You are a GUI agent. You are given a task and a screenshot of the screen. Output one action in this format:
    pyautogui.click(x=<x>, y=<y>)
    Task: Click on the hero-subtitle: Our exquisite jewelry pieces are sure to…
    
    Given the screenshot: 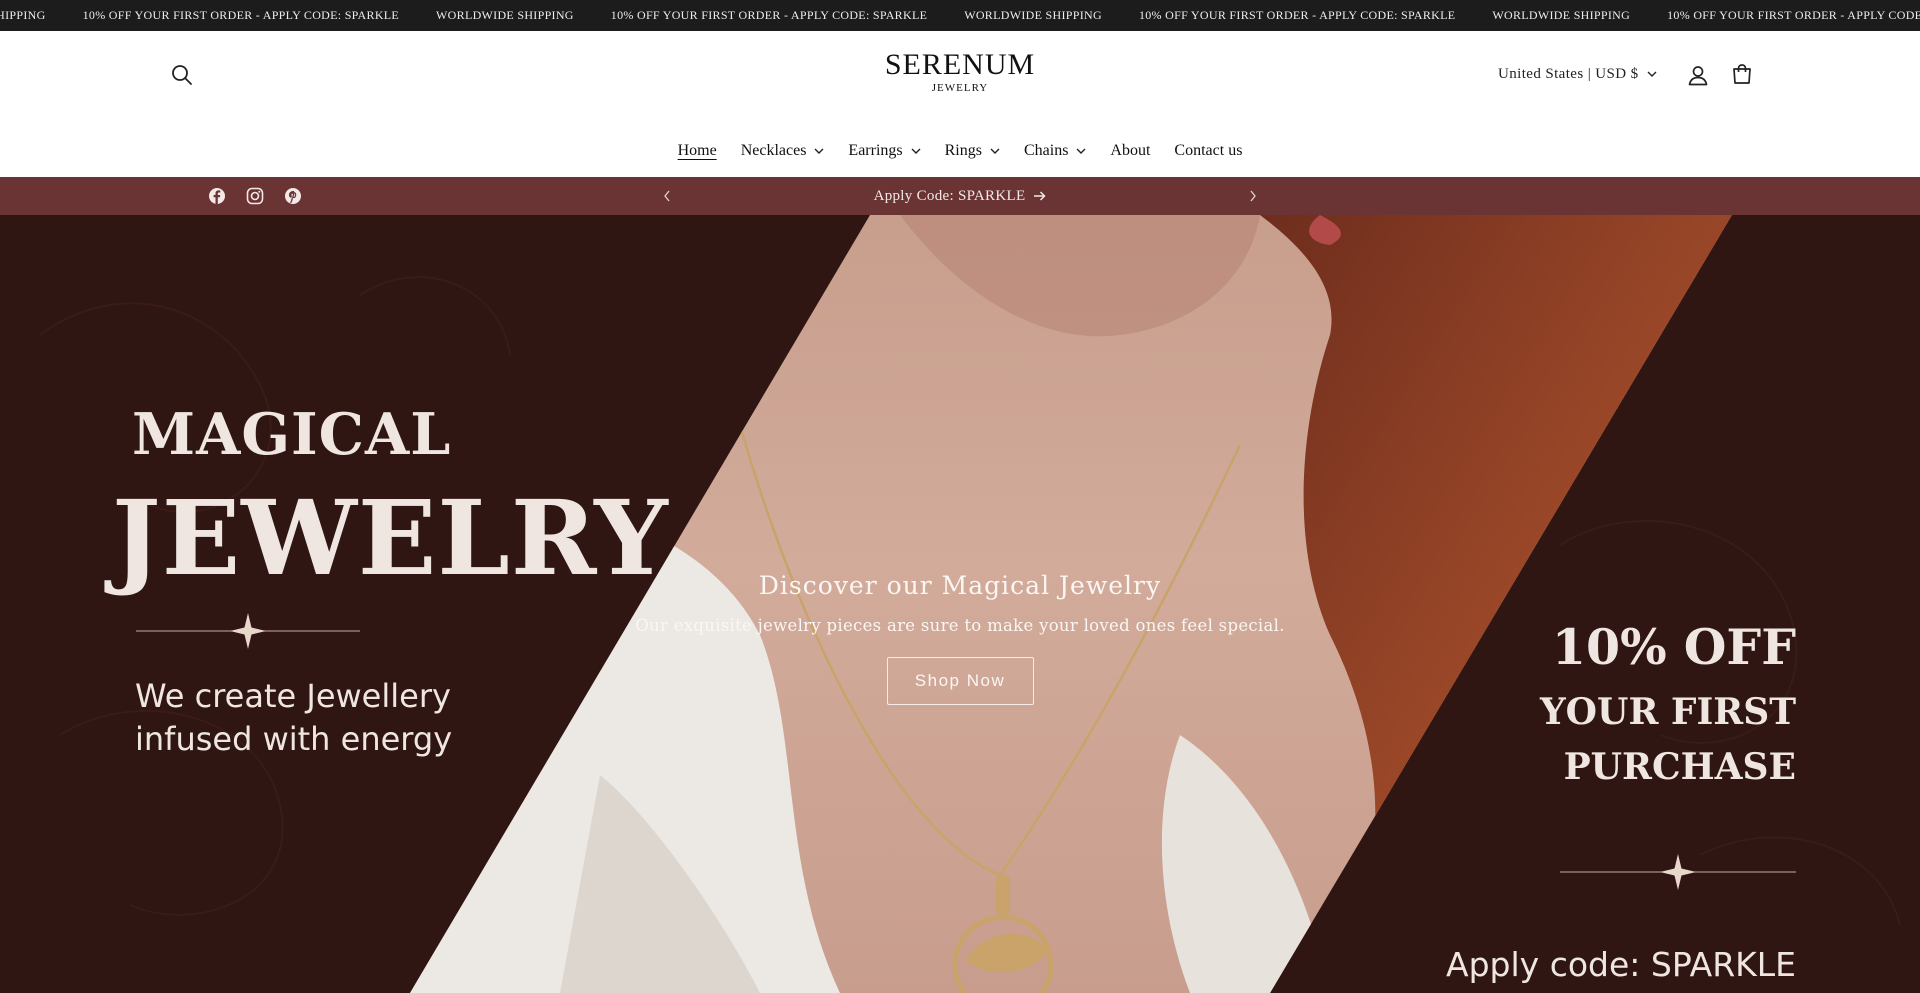 What is the action you would take?
    pyautogui.click(x=960, y=625)
    